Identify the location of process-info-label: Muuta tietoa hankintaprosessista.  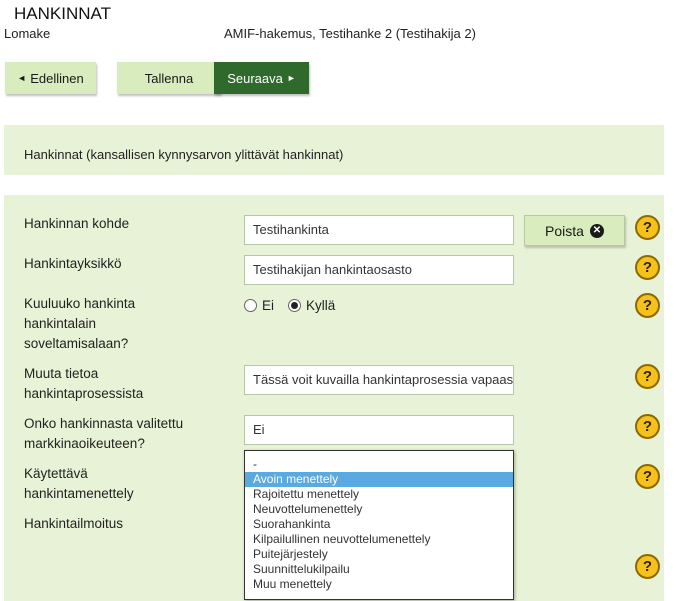
(84, 383).